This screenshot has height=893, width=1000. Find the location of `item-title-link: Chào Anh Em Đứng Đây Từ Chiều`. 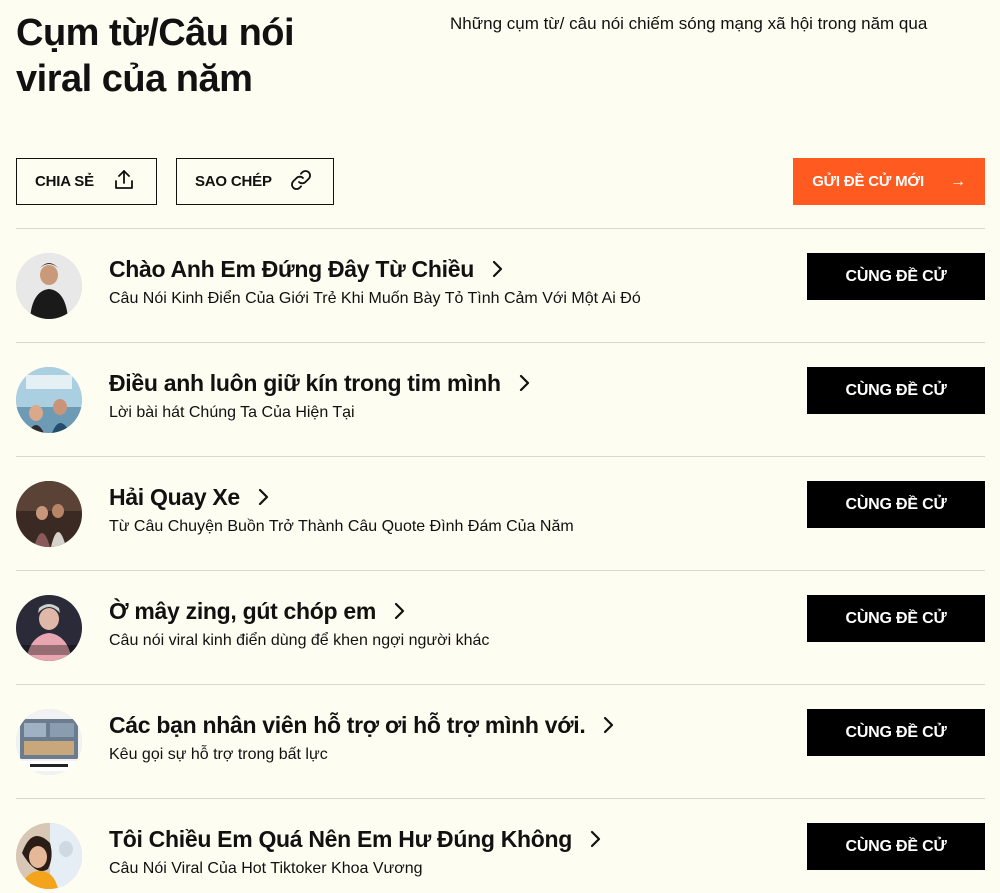

item-title-link: Chào Anh Em Đứng Đây Từ Chiều is located at coordinates (306, 269).